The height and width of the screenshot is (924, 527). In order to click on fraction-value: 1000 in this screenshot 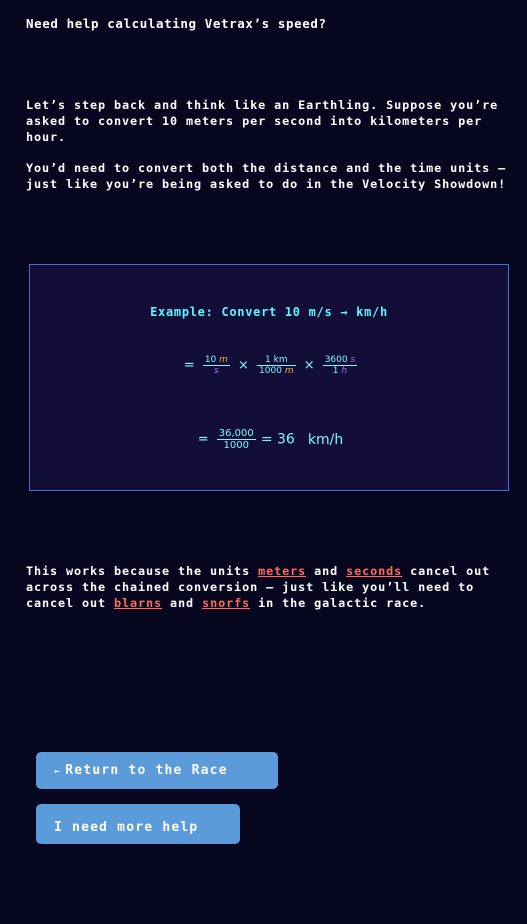, I will do `click(270, 371)`.